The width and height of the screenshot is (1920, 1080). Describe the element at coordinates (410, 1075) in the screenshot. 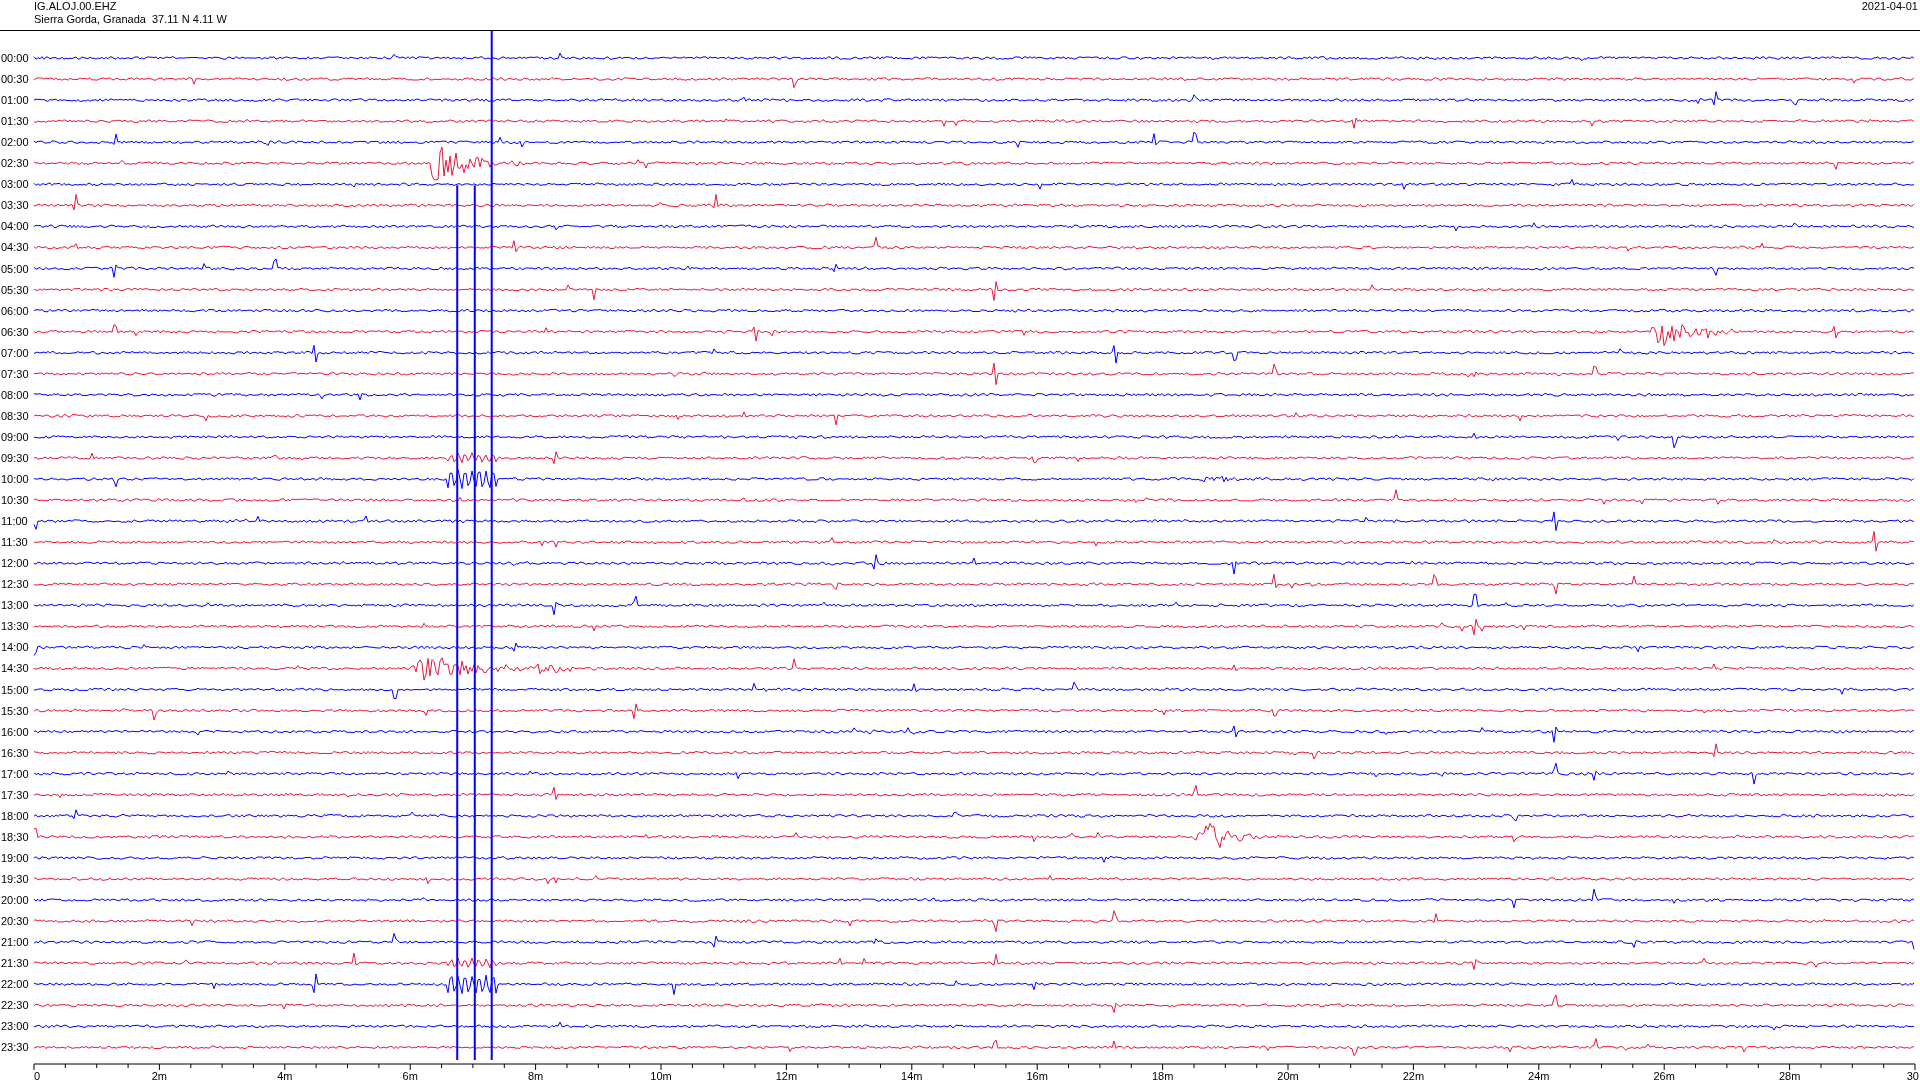

I see `axis-label: 6m` at that location.